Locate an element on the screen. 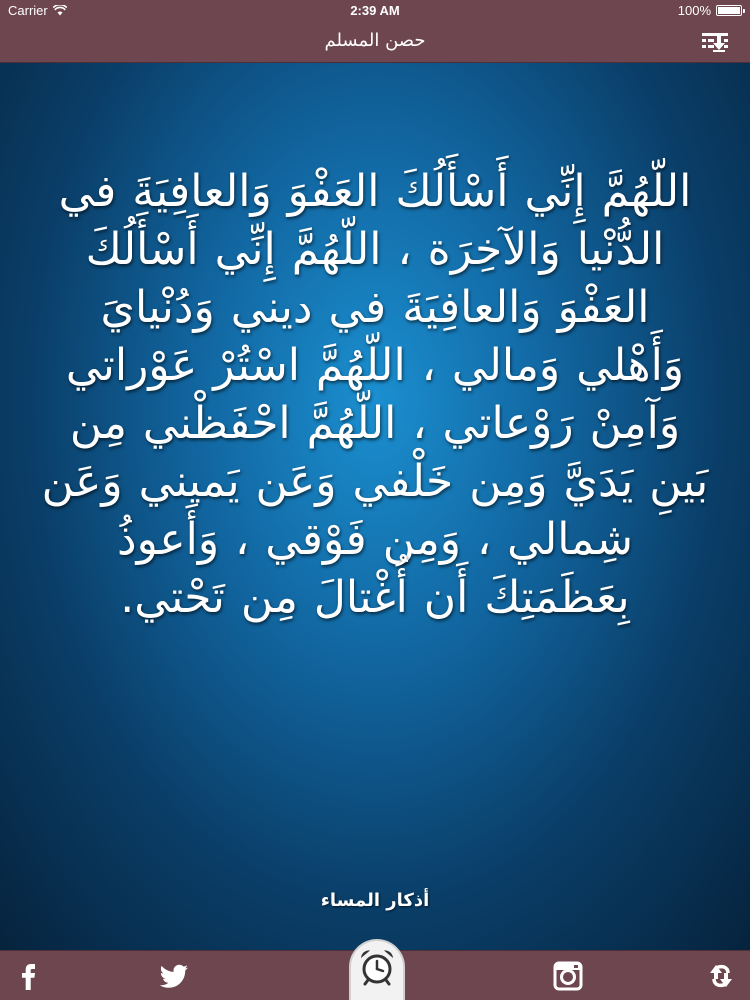 This screenshot has width=750, height=1000. status-right: 100% is located at coordinates (711, 10).